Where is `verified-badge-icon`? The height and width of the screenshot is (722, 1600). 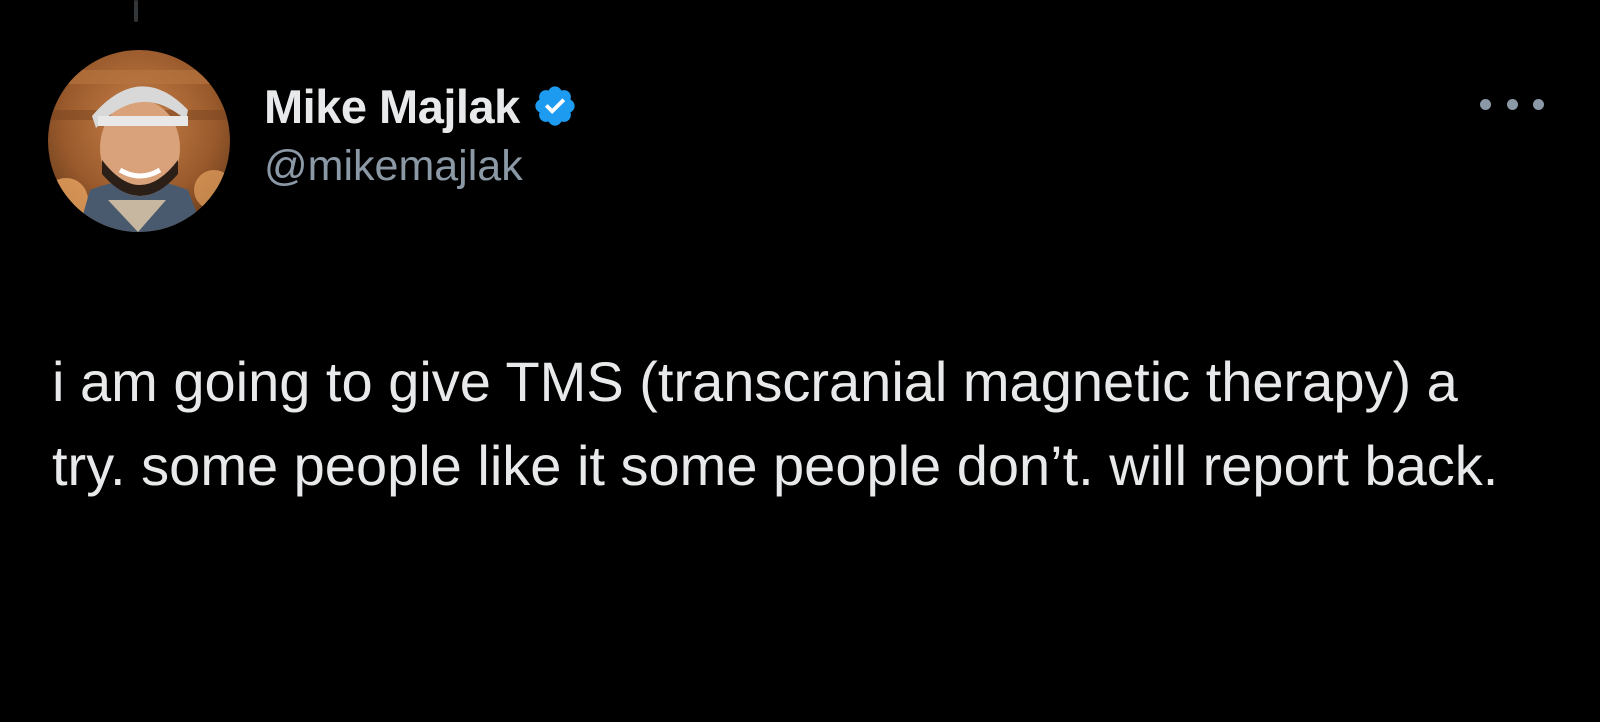 verified-badge-icon is located at coordinates (555, 106).